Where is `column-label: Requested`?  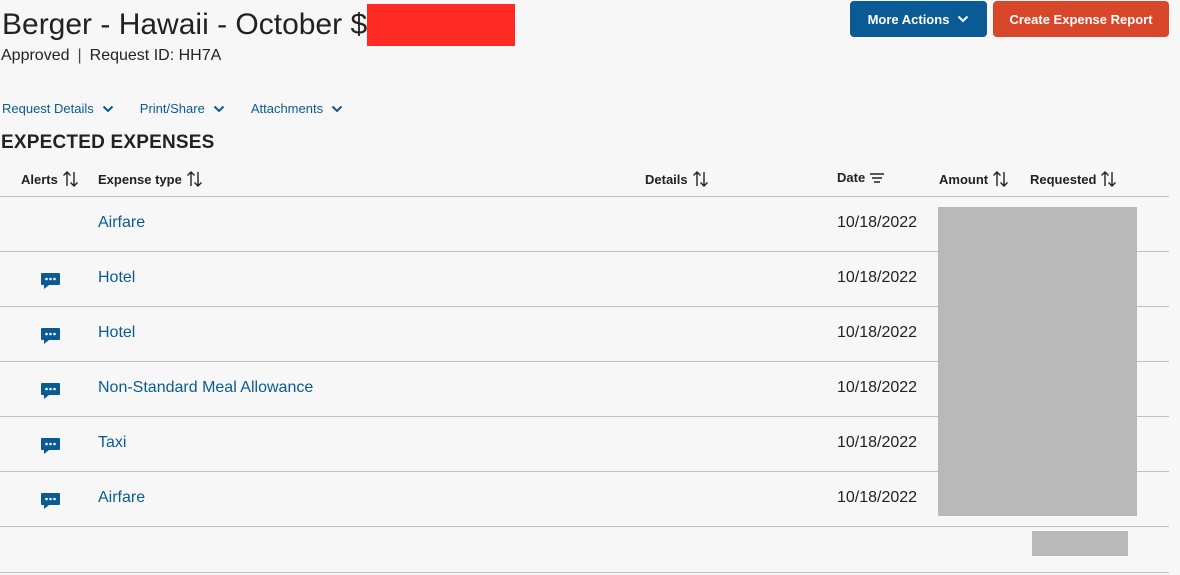 column-label: Requested is located at coordinates (1063, 179).